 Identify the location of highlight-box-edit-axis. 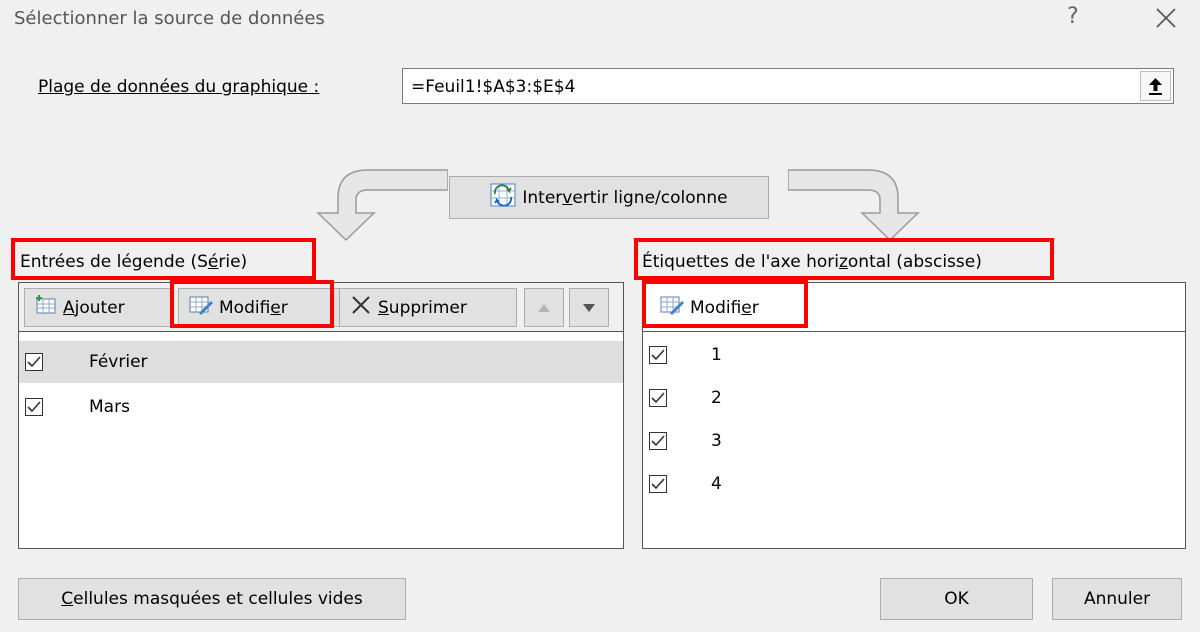
(725, 304).